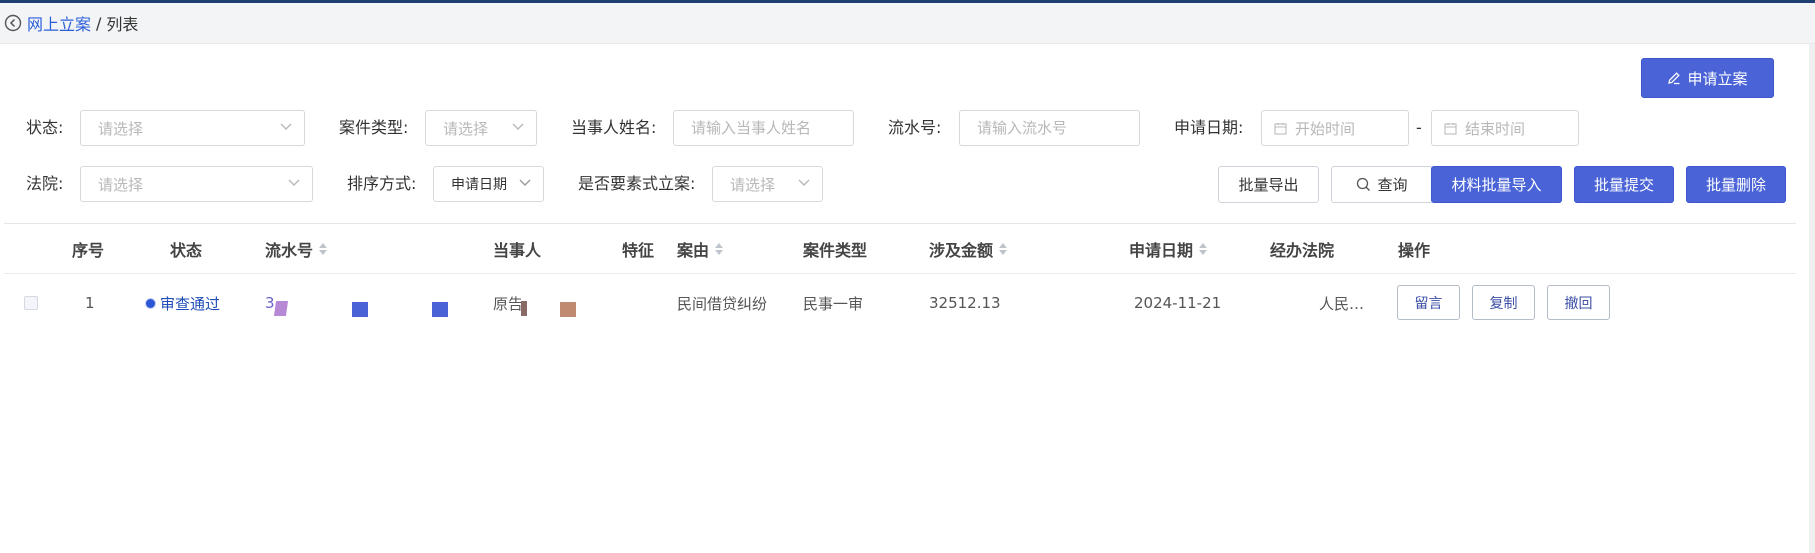 The width and height of the screenshot is (1815, 553). Describe the element at coordinates (753, 184) in the screenshot. I see `element-style-select-placeholder: 请选择` at that location.